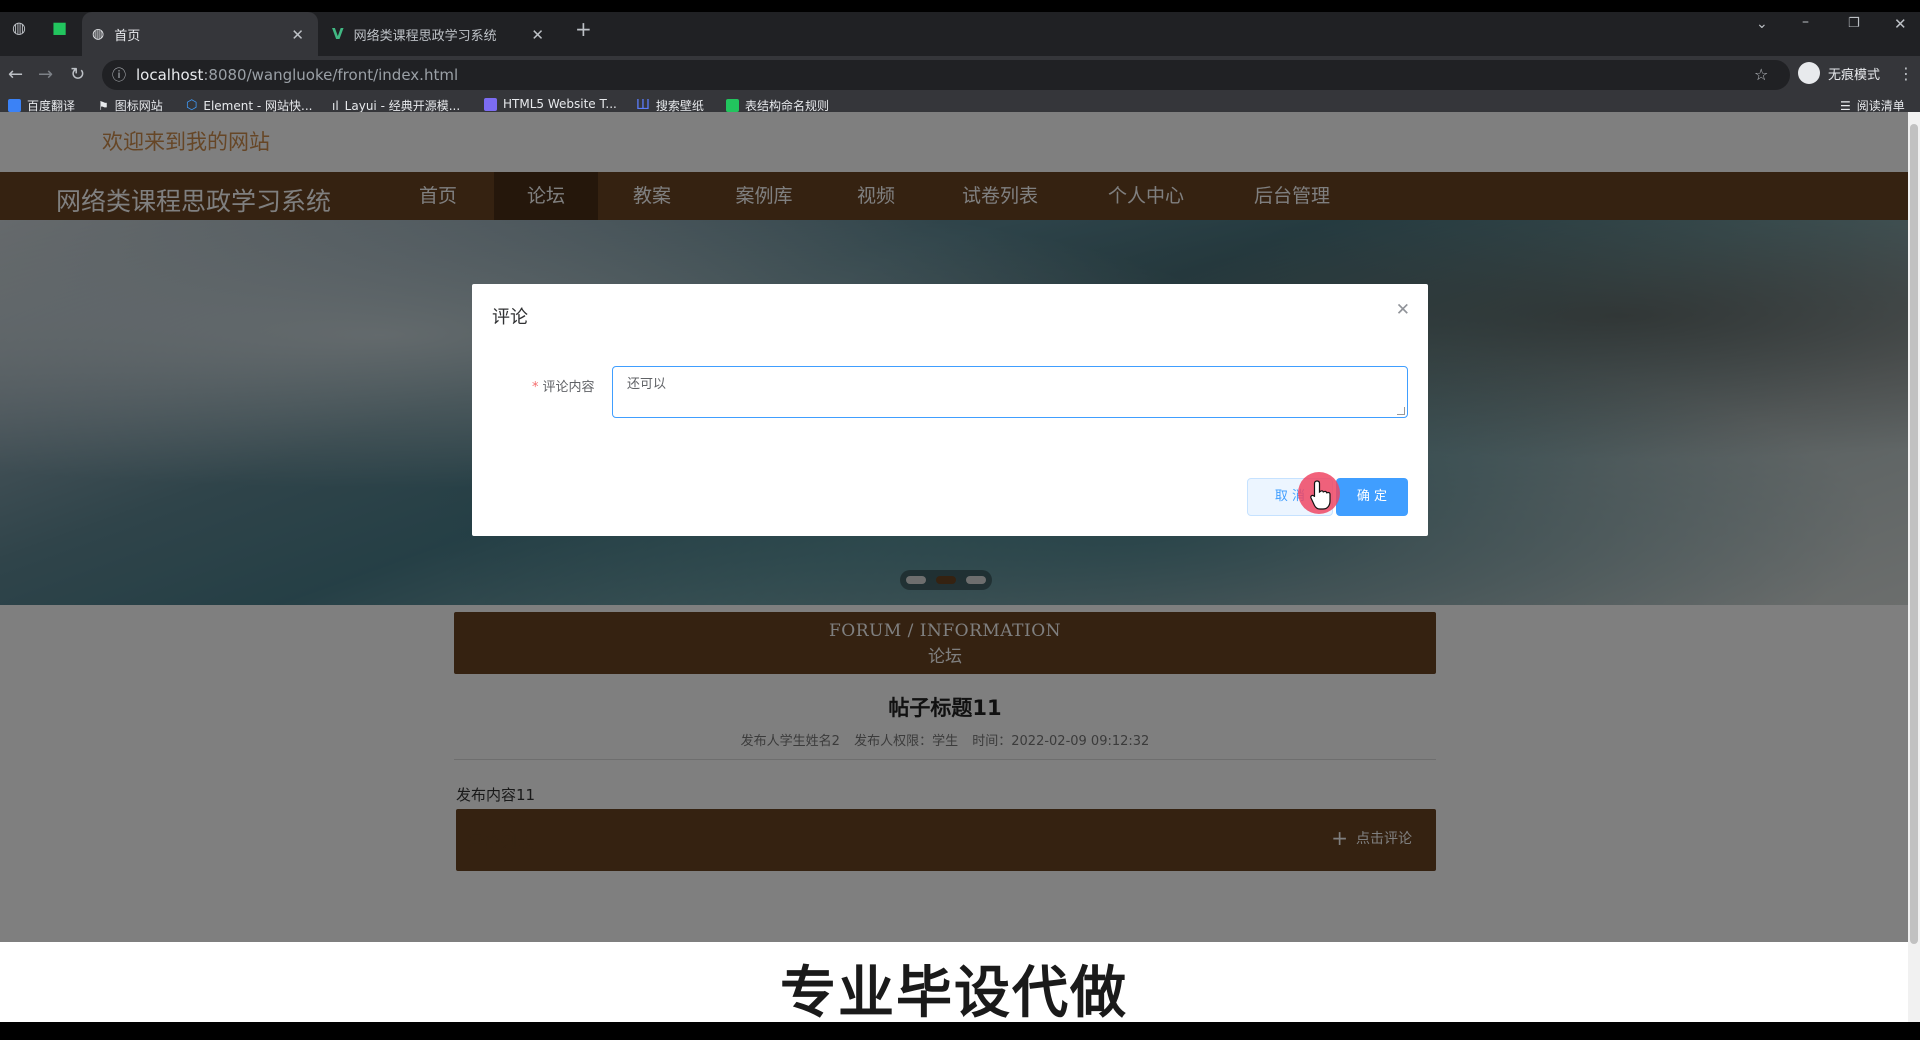 This screenshot has height=1040, width=1920. I want to click on html5-icon, so click(490, 104).